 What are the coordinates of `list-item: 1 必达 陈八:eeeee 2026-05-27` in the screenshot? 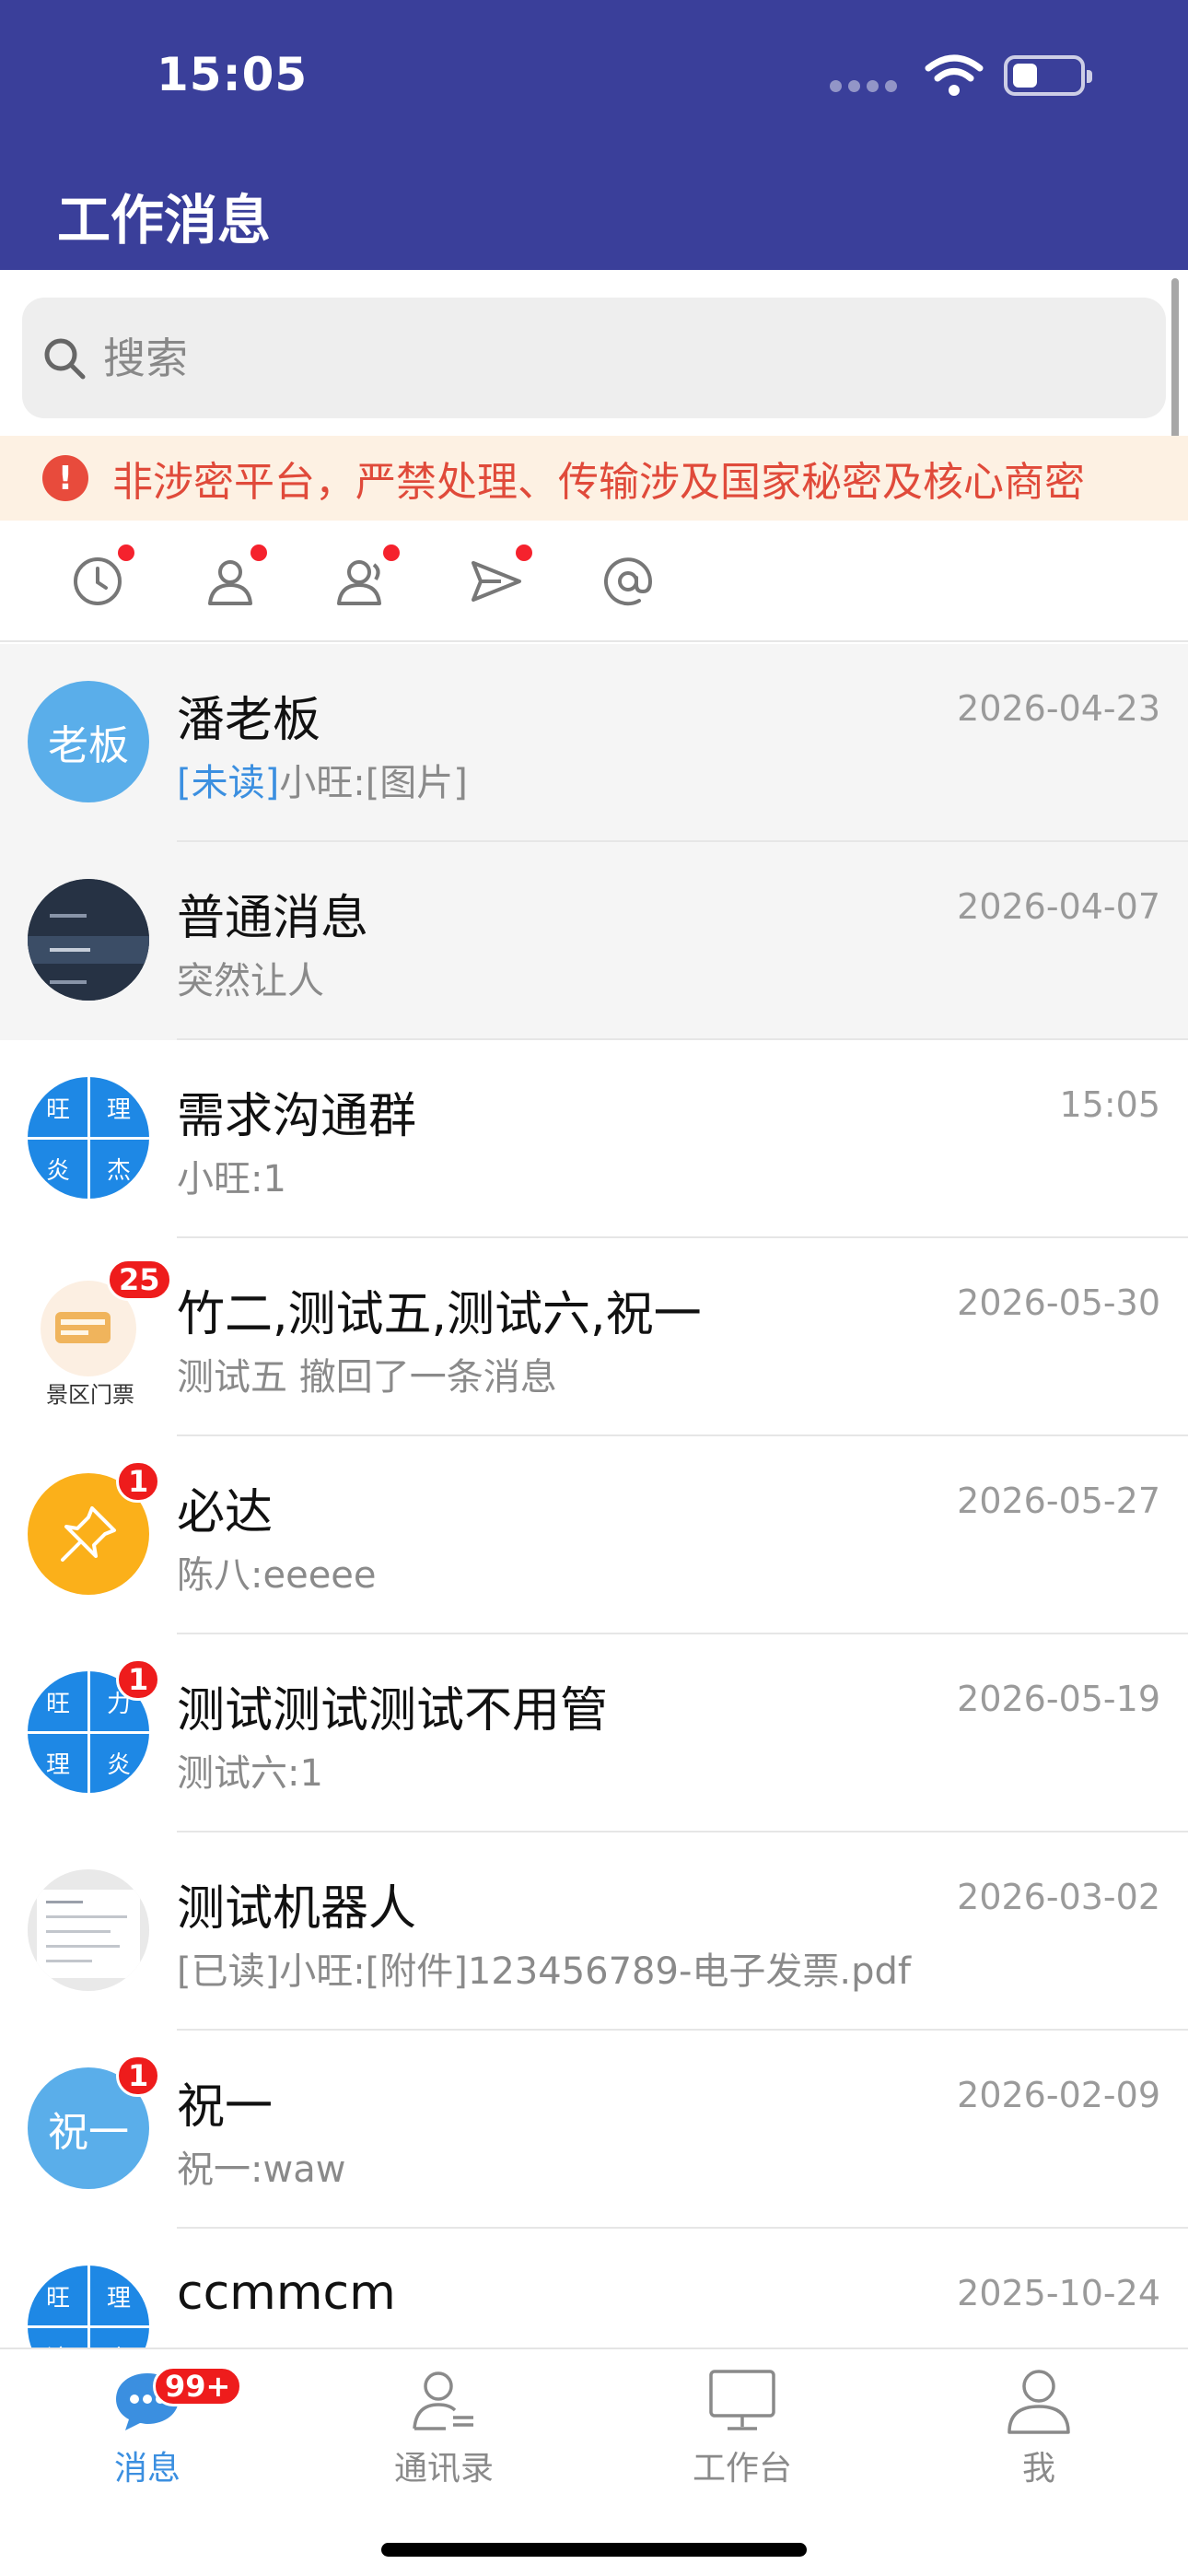 It's located at (594, 1535).